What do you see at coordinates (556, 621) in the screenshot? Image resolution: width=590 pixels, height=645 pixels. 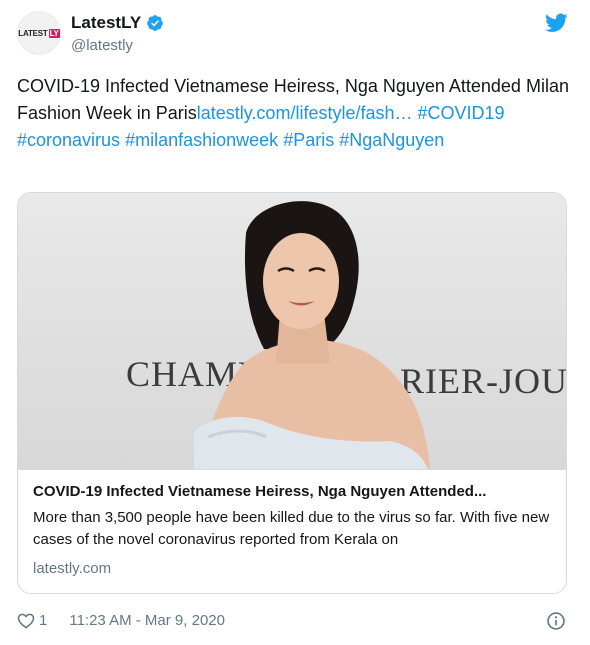 I see `info-icon` at bounding box center [556, 621].